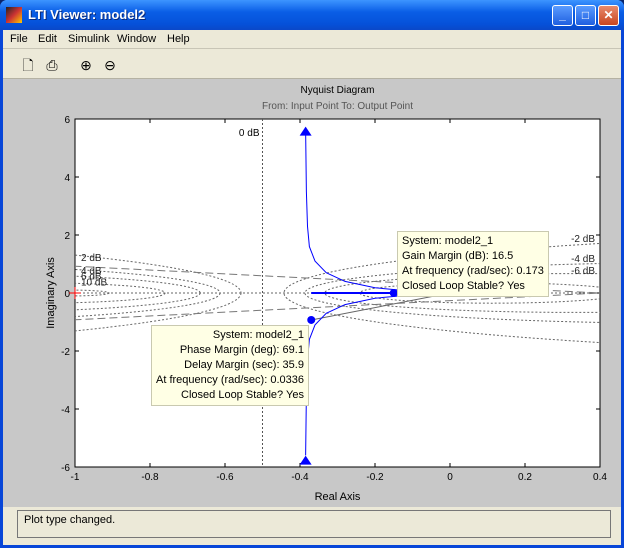  Describe the element at coordinates (458, 256) in the screenshot. I see `datatip-line: Gain Margin (dB): 16.5` at that location.